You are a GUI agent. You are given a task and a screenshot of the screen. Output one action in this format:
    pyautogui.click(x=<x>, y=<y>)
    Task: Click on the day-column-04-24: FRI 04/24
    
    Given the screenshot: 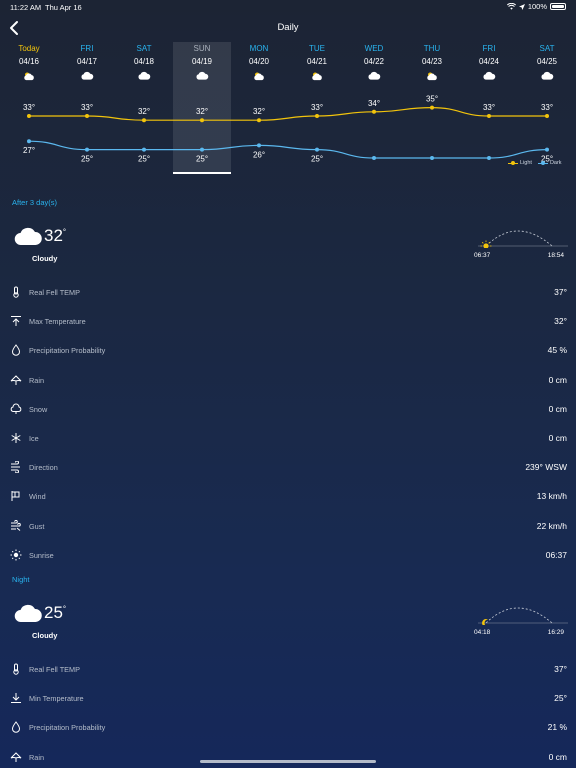 What is the action you would take?
    pyautogui.click(x=489, y=62)
    